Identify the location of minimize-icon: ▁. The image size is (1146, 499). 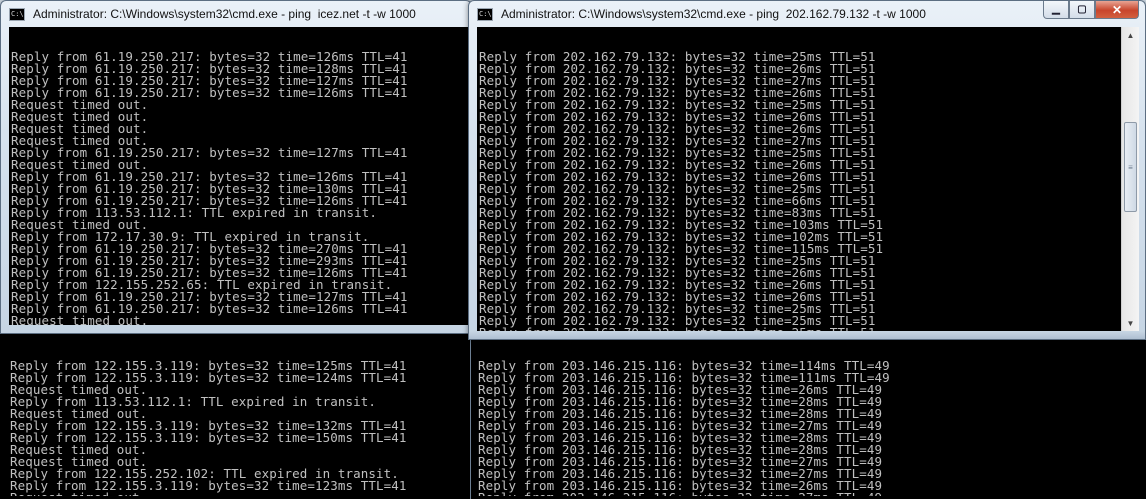
(1056, 9).